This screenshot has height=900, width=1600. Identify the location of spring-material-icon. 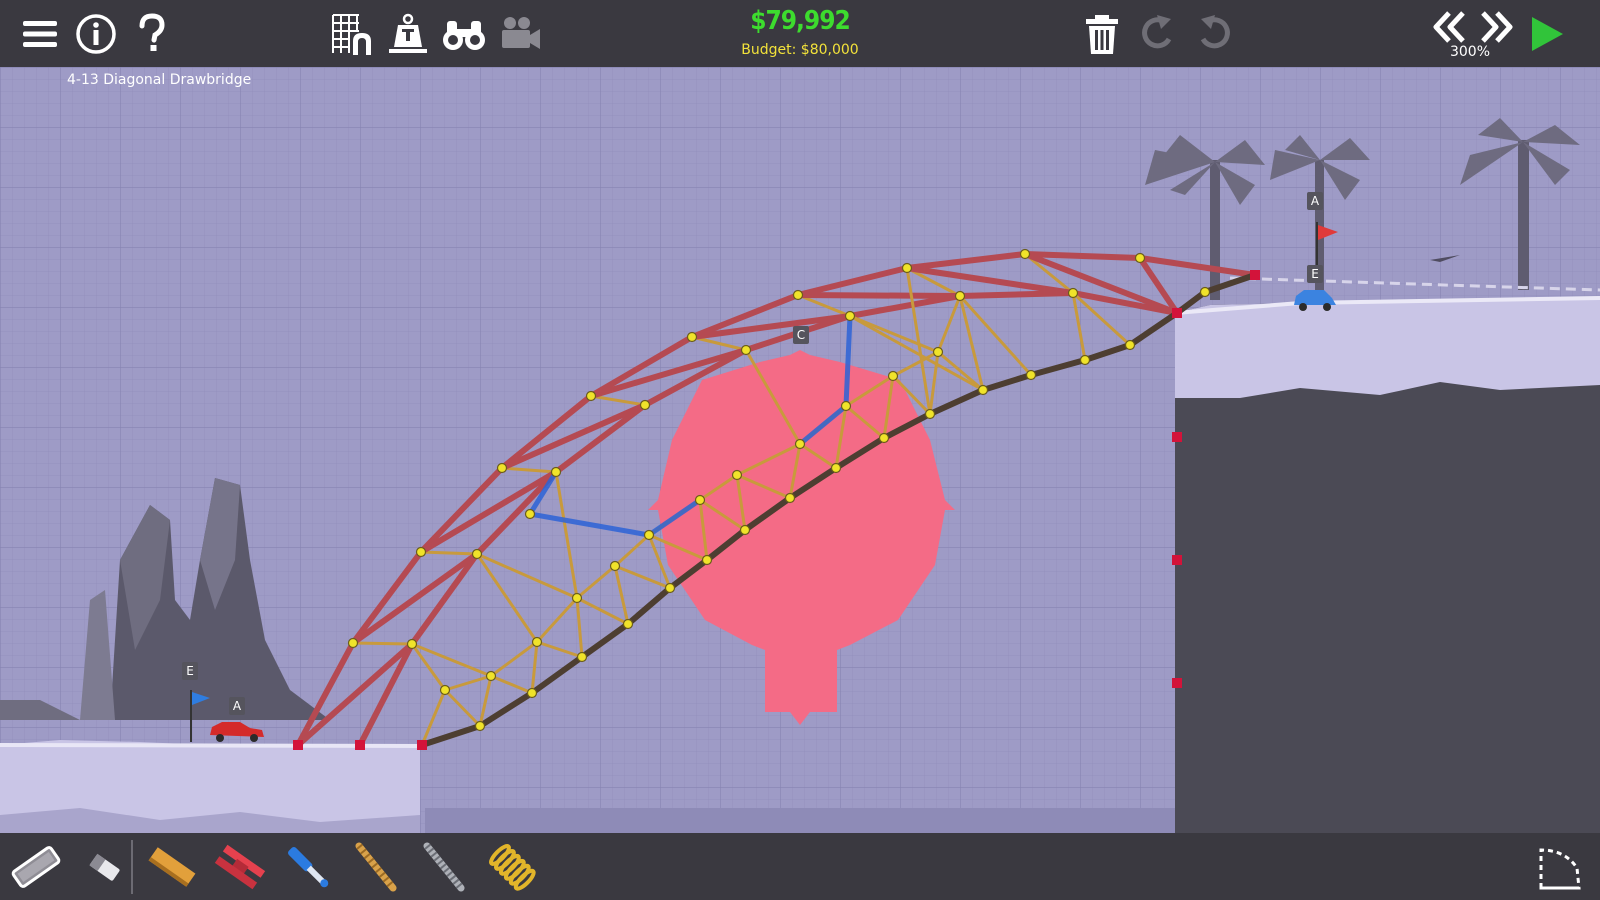
(512, 867).